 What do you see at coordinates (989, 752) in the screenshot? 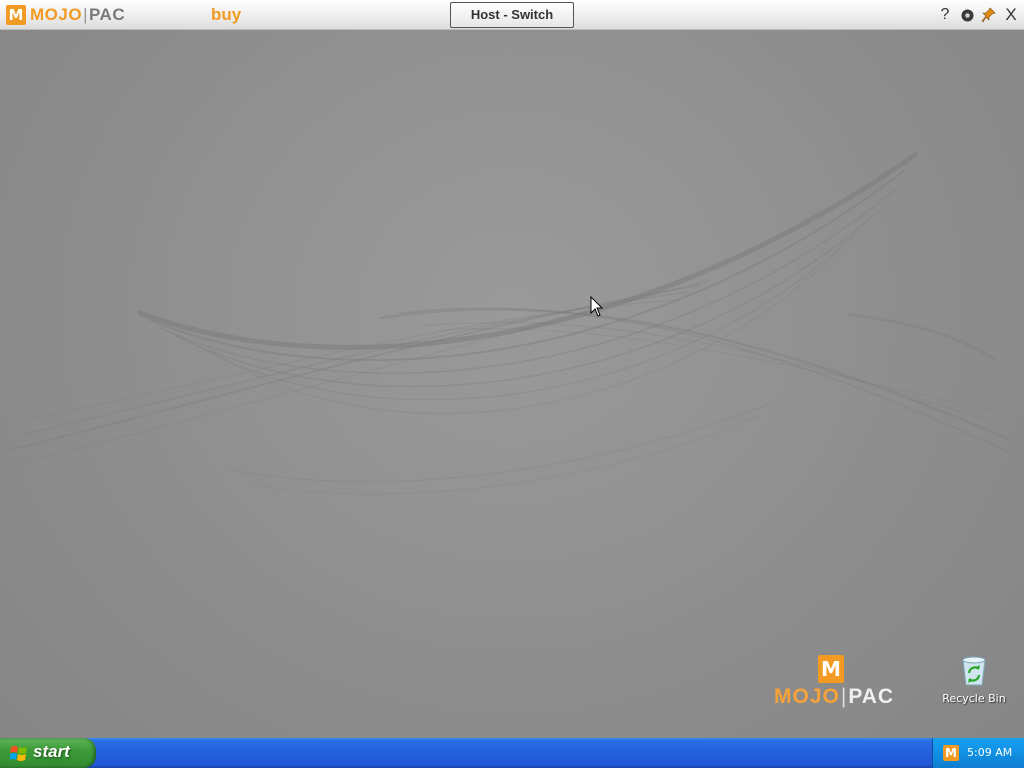
I see `clock: 5:09 AM` at bounding box center [989, 752].